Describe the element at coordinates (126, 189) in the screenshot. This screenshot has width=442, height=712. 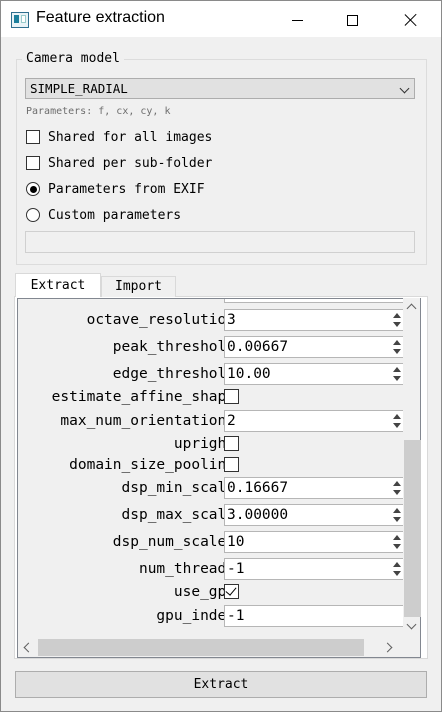
I see `parameters-from-exif-label: Parameters from EXIF` at that location.